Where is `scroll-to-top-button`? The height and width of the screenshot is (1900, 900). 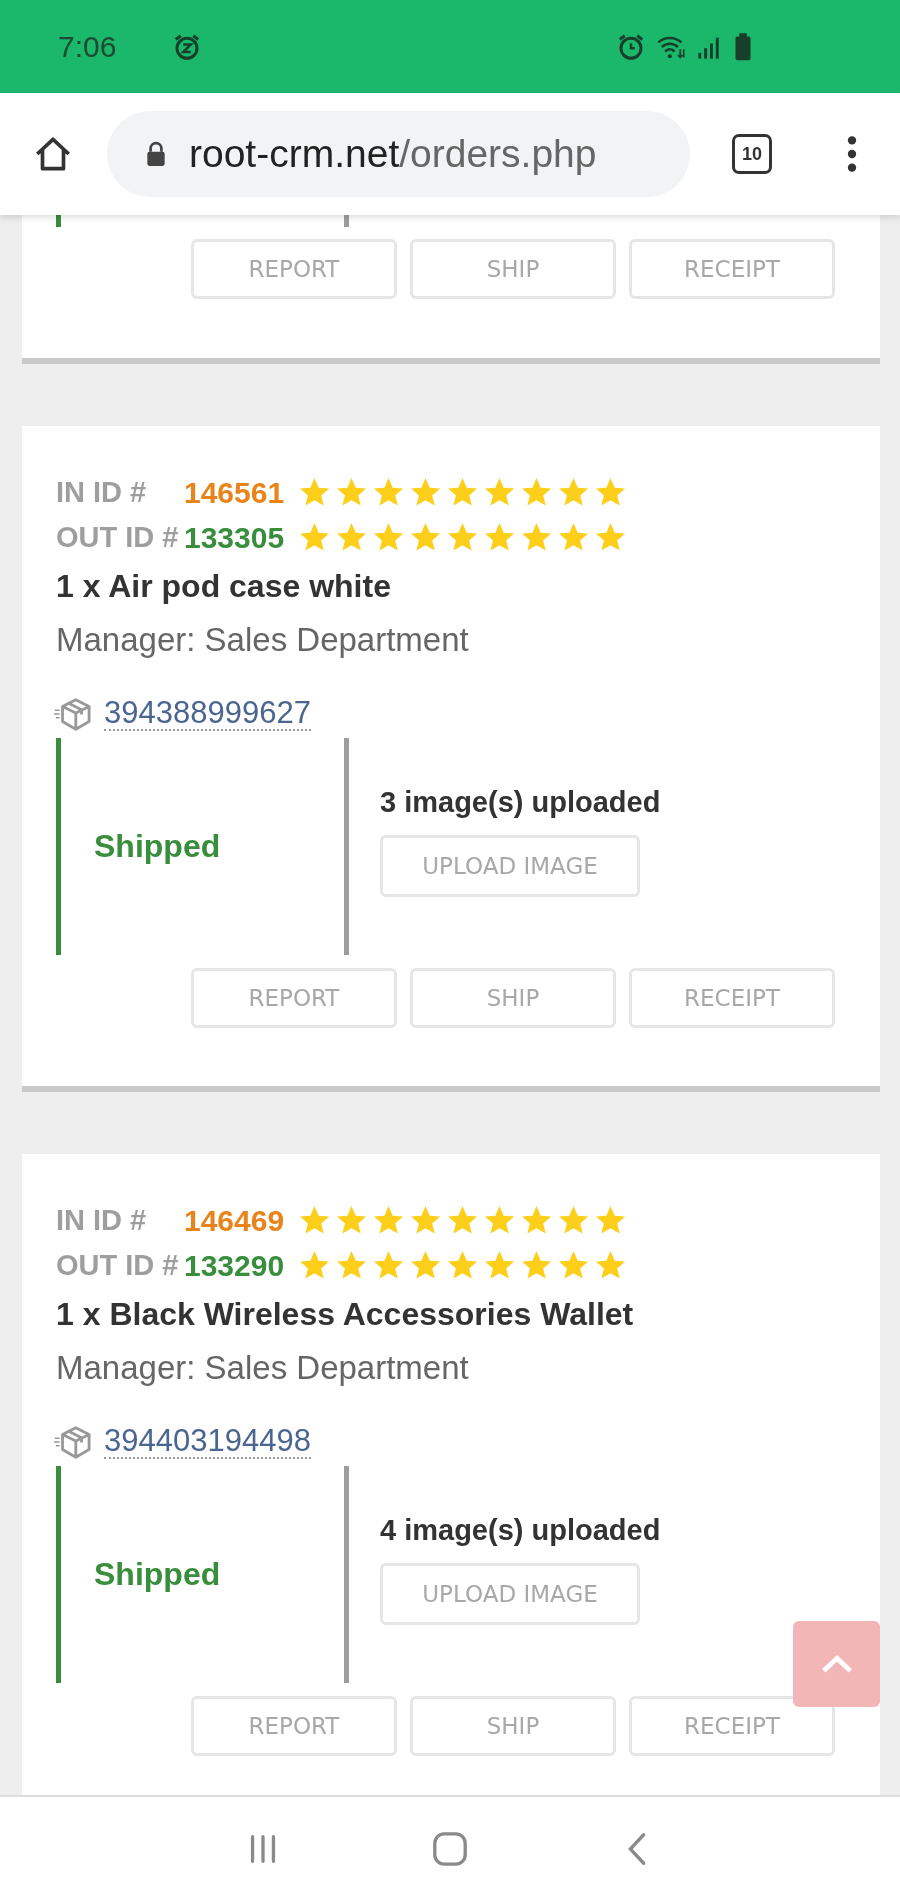
scroll-to-top-button is located at coordinates (836, 1664).